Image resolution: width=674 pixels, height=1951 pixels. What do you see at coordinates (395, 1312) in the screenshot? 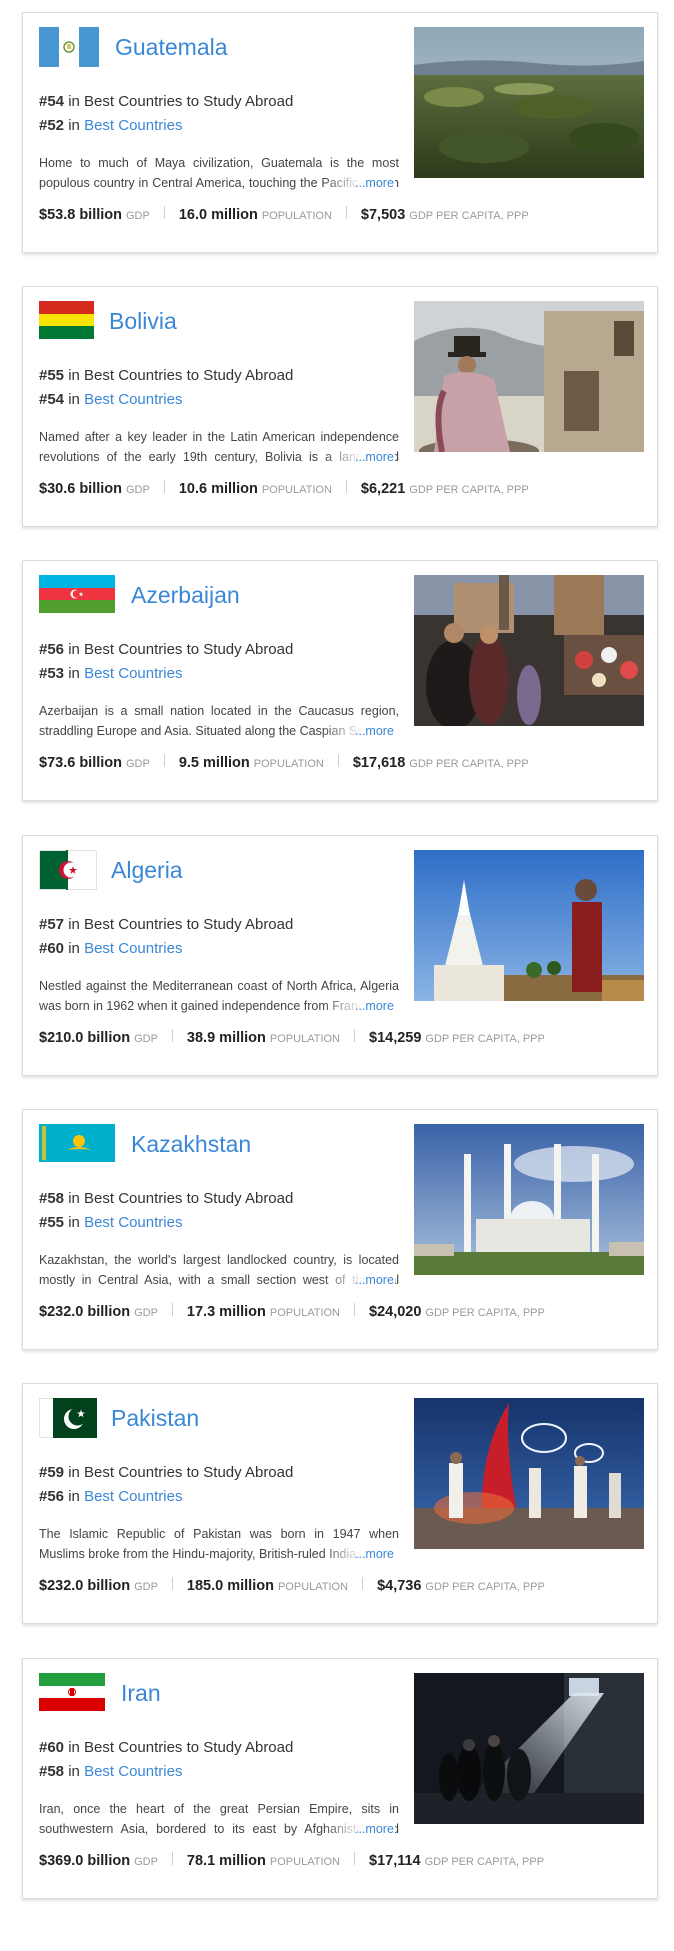
I see `gdp-per-capita-value: $24,020` at bounding box center [395, 1312].